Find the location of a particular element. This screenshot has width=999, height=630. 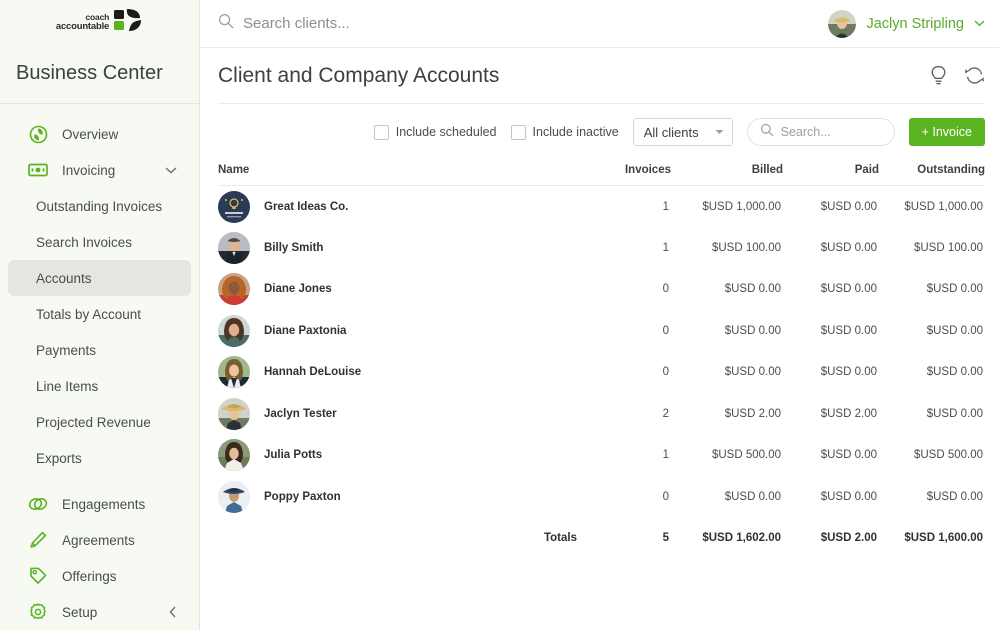

checkbox-box is located at coordinates (518, 132).